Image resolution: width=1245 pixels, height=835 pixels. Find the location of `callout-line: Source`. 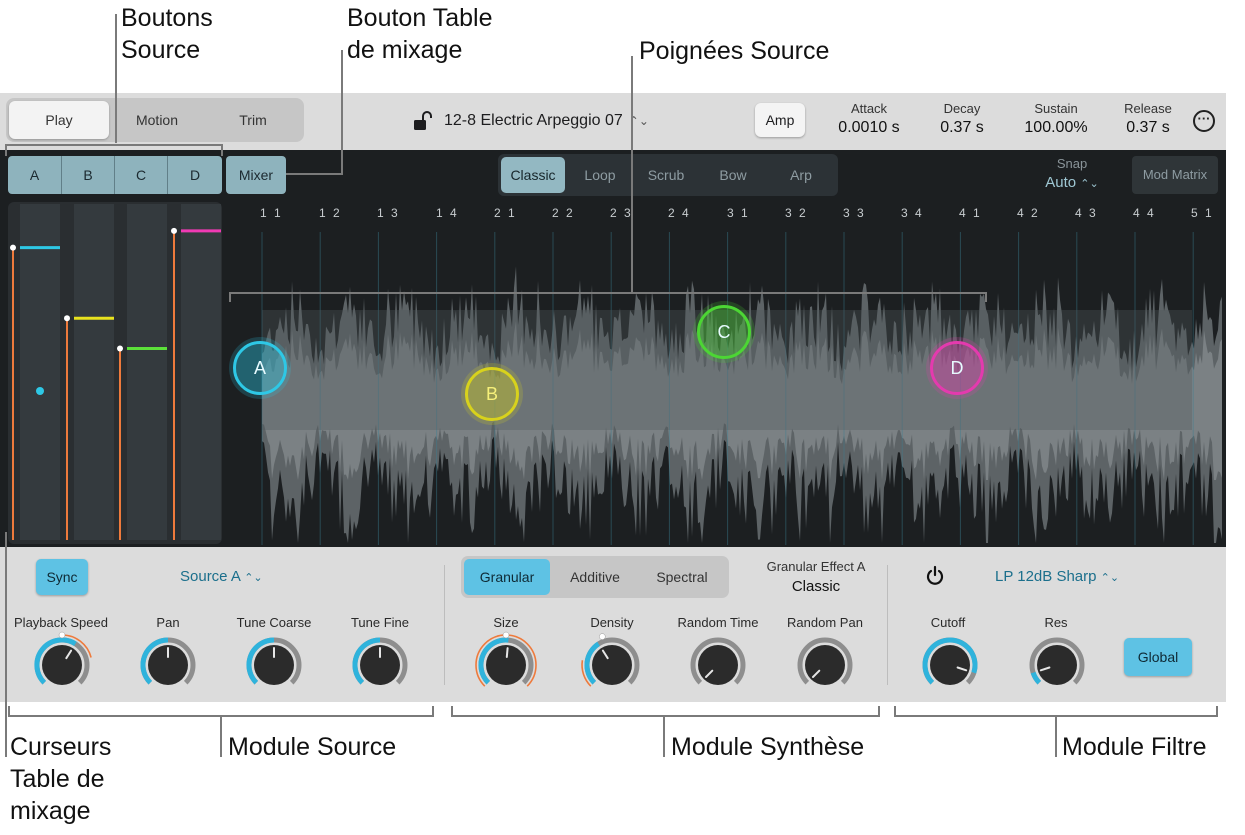

callout-line: Source is located at coordinates (161, 50).